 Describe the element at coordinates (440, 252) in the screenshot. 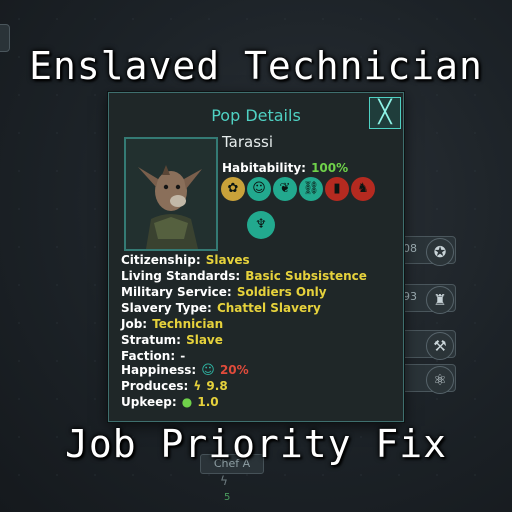

I see `rank-icon: ✪` at that location.